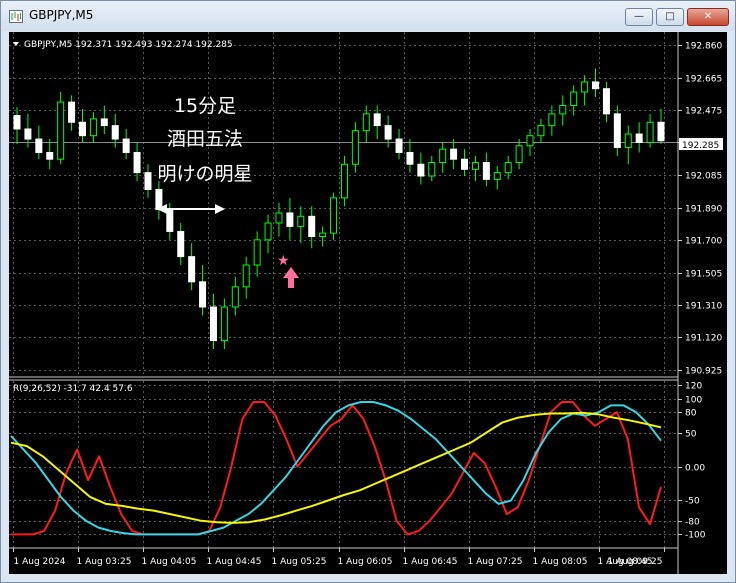  I want to click on price-axis-label: 190.925, so click(703, 372).